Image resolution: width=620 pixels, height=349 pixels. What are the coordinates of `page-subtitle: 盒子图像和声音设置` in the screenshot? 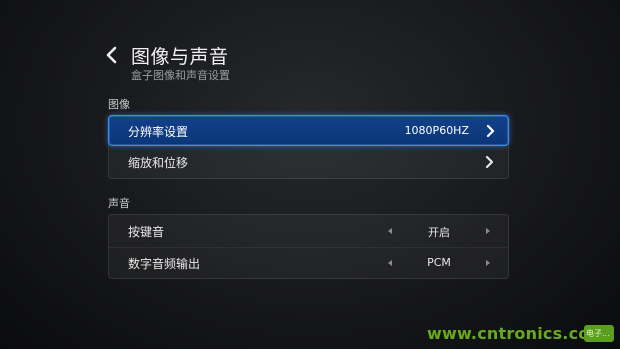 It's located at (180, 75).